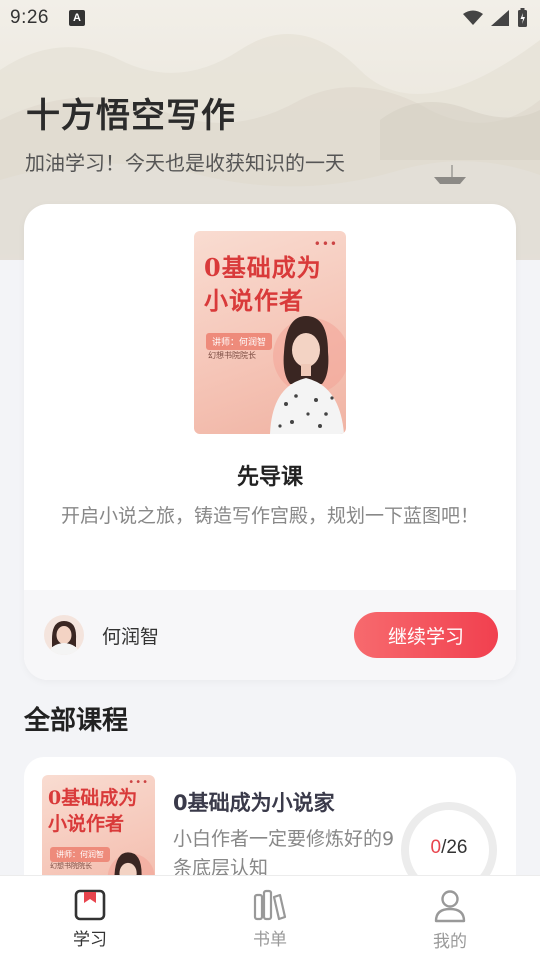 This screenshot has height=960, width=540. I want to click on notification-icon: A, so click(76, 18).